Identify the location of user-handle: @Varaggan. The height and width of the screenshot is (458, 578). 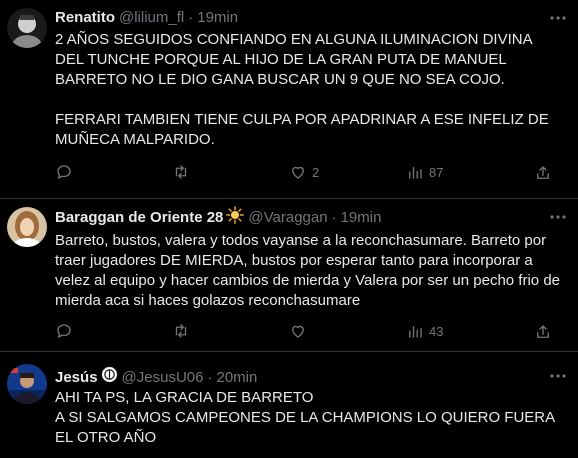
(287, 218).